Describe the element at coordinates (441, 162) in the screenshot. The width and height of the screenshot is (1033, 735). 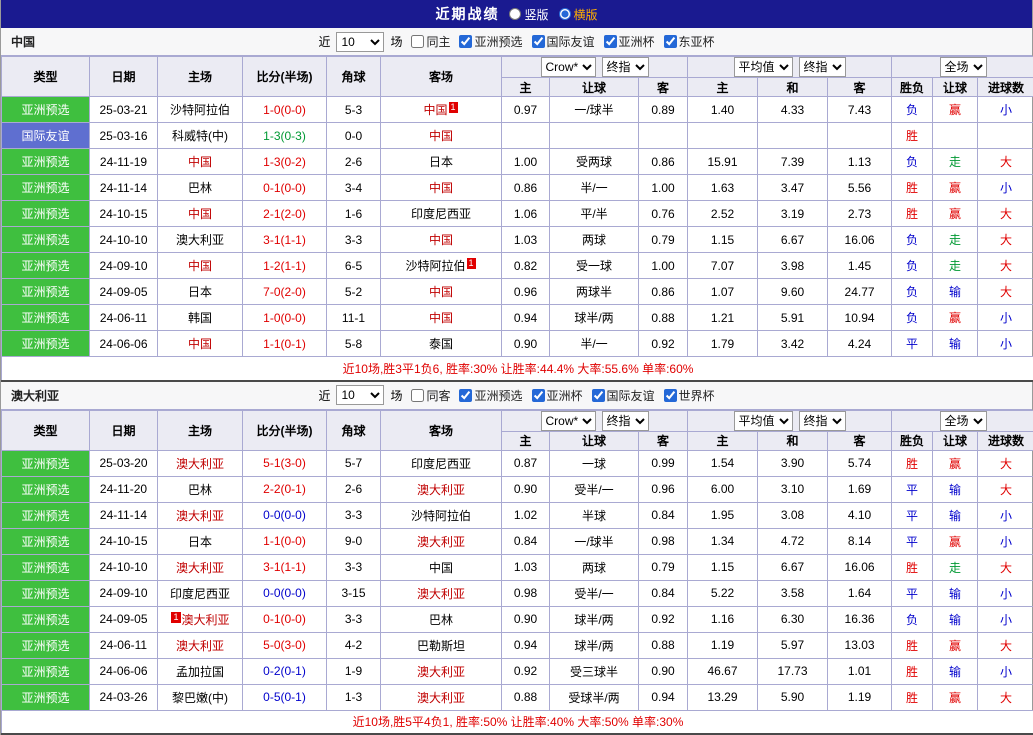
I see `away-team: 日本` at that location.